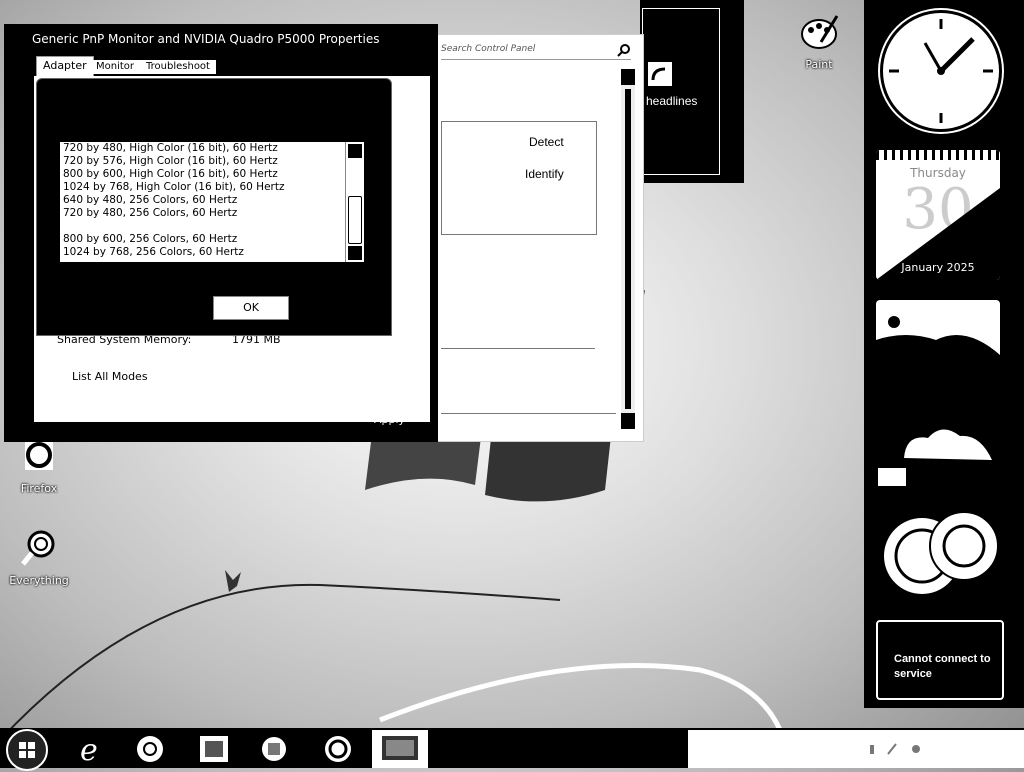 Image resolution: width=1024 pixels, height=772 pixels. I want to click on list-item: 800 by 600, 256 Colors, 60 Hertz, so click(212, 239).